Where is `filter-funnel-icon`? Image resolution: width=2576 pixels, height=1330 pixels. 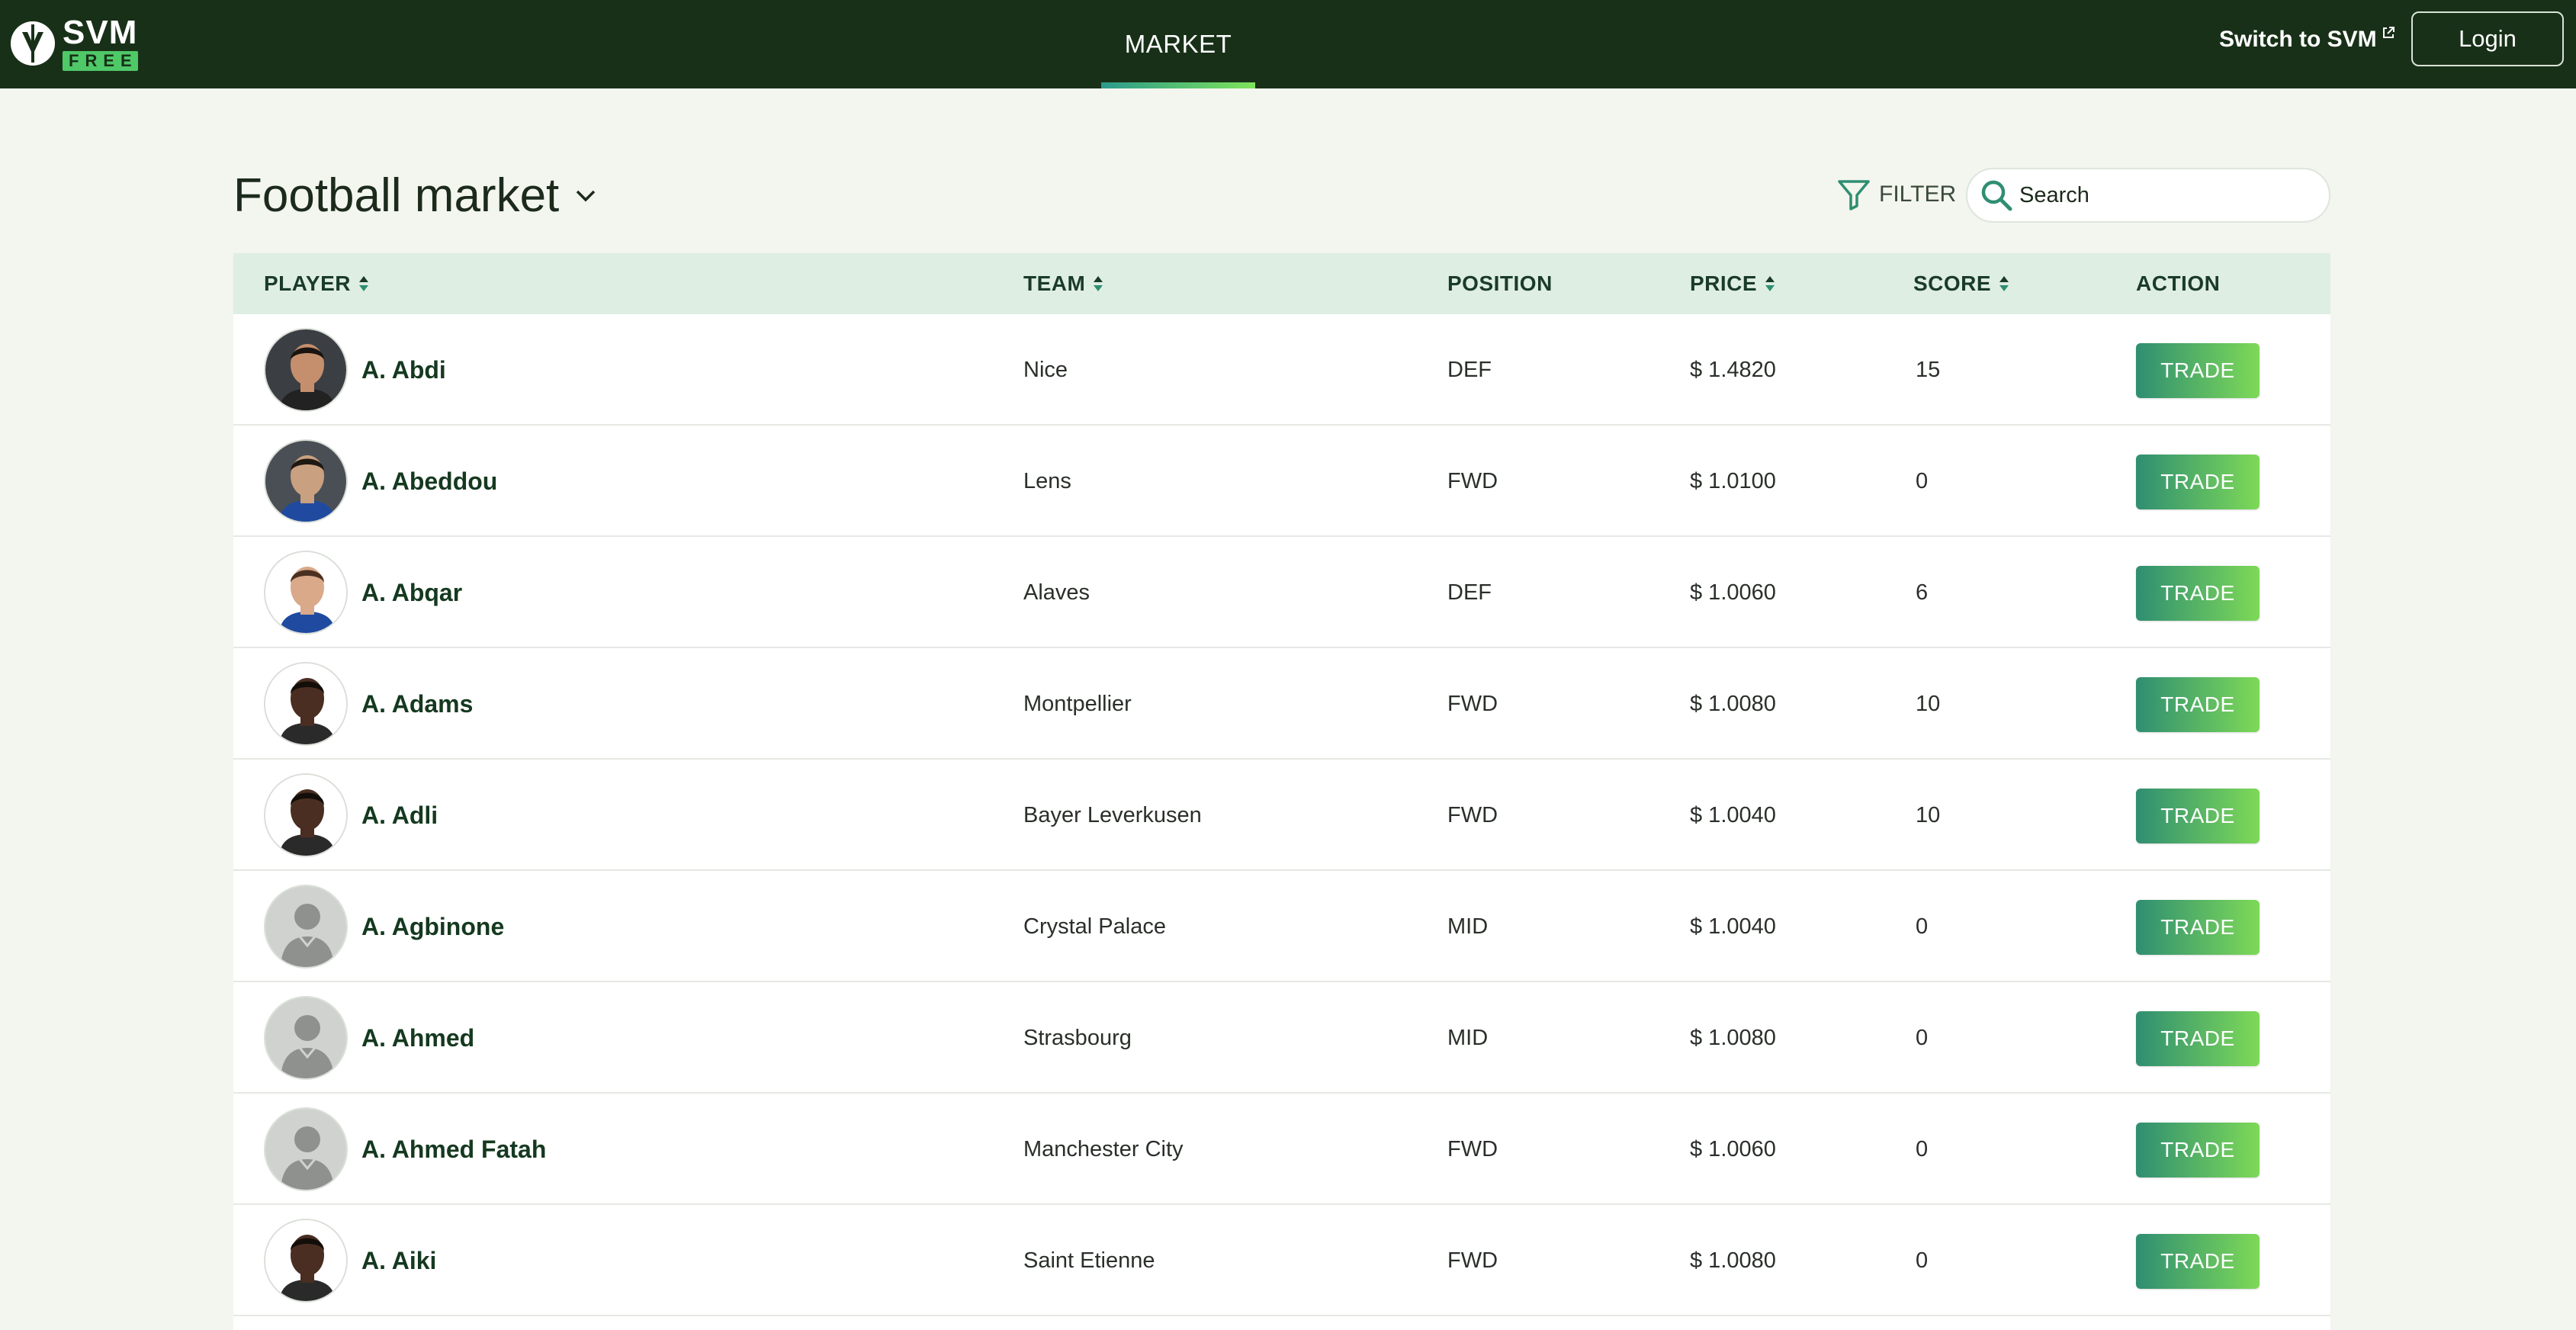 filter-funnel-icon is located at coordinates (1854, 195).